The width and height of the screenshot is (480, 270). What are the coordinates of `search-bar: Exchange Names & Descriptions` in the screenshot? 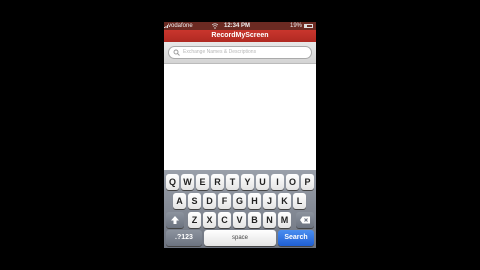 It's located at (240, 53).